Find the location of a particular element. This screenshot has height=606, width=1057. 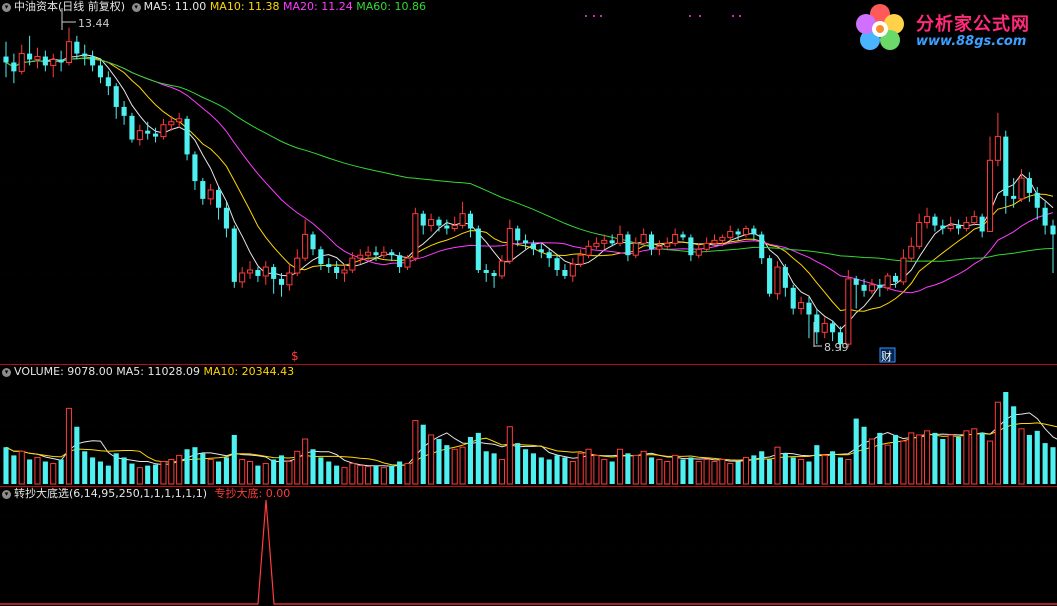

indicator-toggle-icon: ▾ is located at coordinates (6, 494).